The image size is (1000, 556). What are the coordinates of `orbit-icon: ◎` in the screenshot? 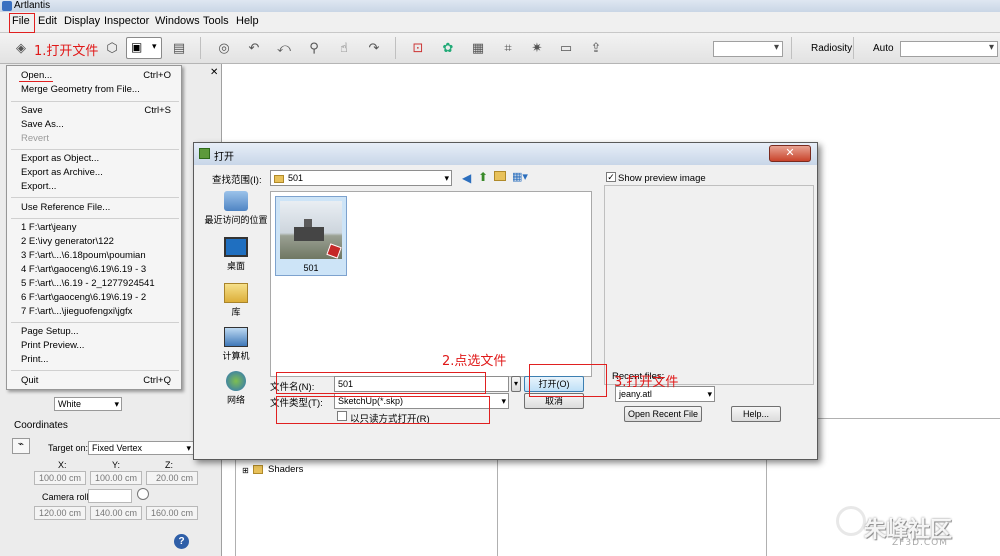 It's located at (224, 48).